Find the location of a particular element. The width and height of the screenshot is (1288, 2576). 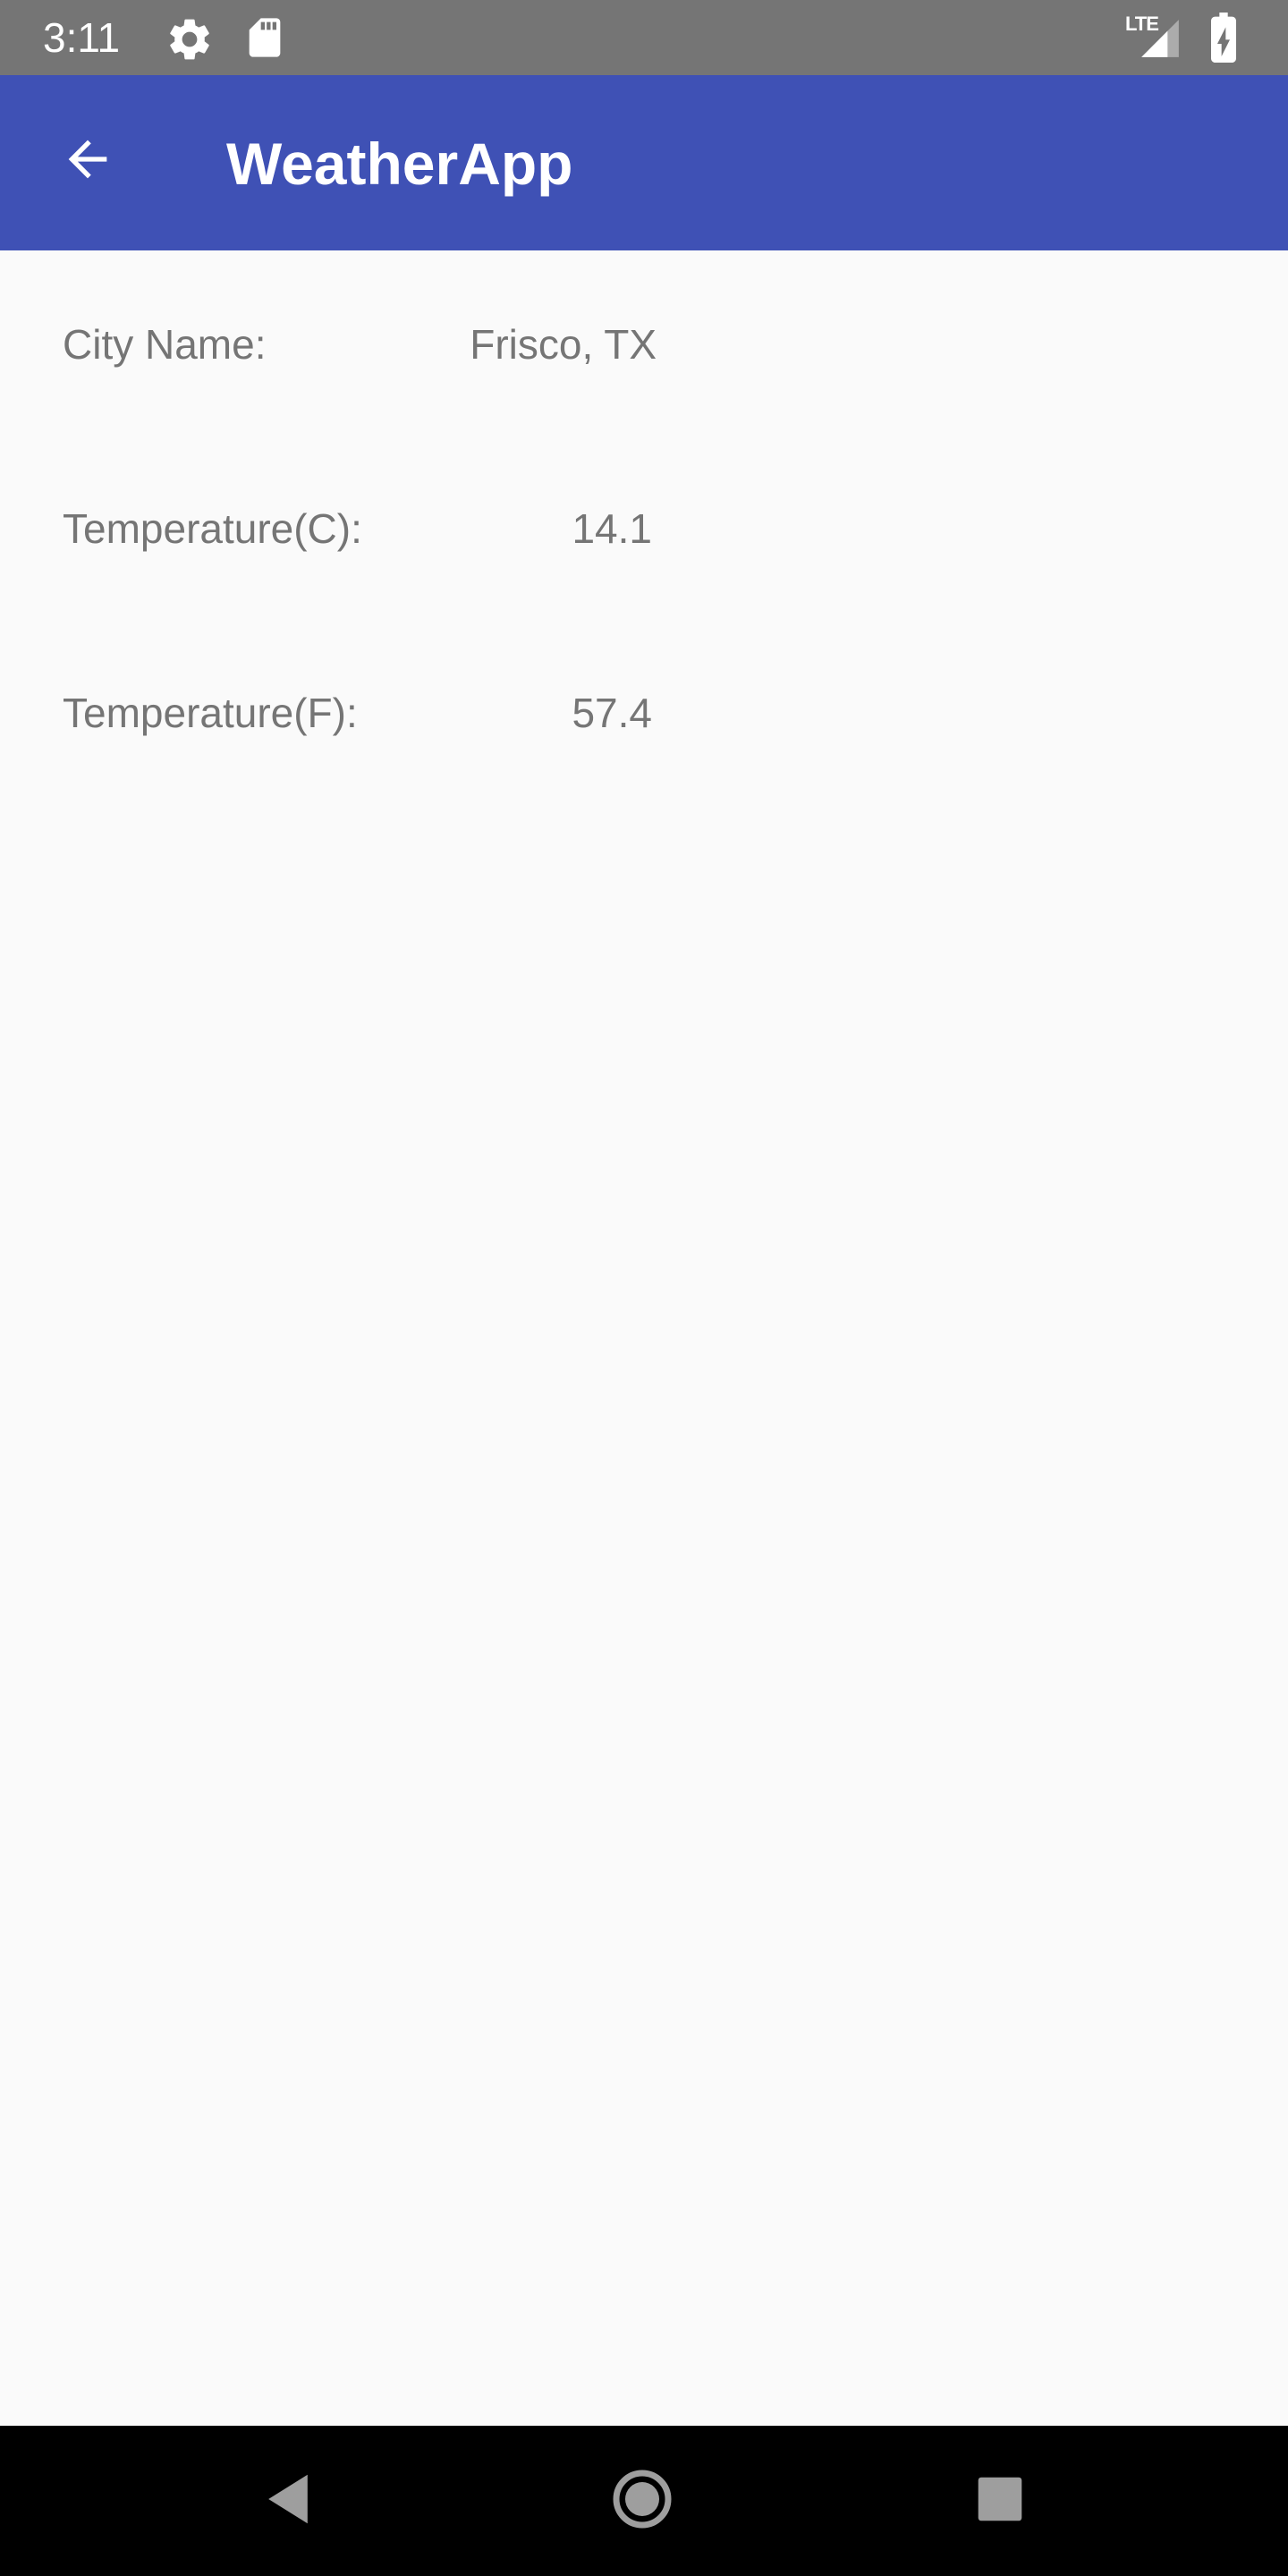

app-bar is located at coordinates (644, 162).